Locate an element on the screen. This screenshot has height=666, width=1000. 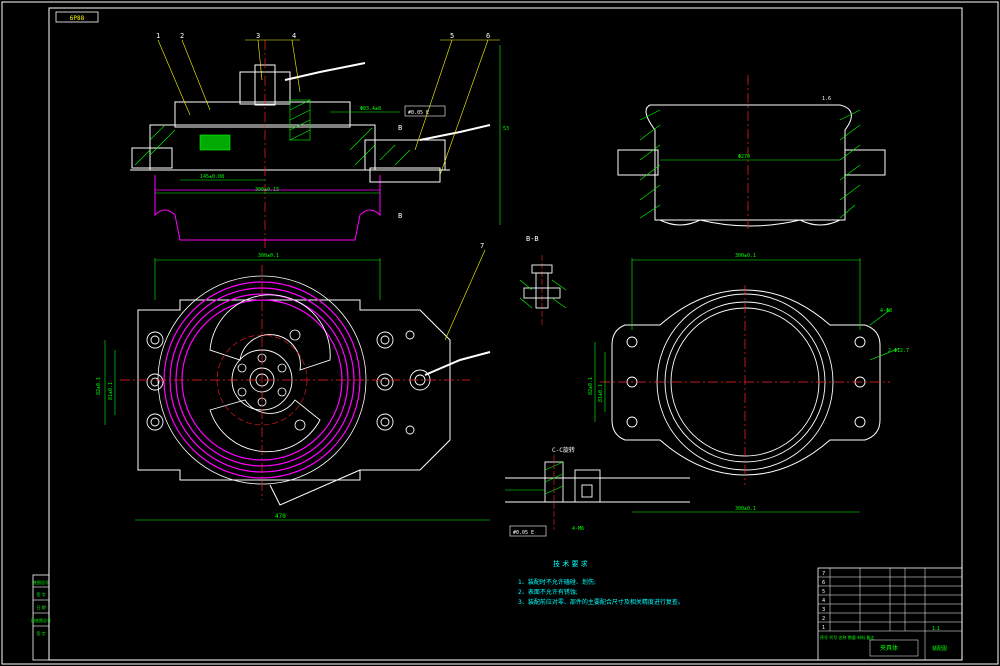
tech-req-item-3: 3、装配前应对零、部件的主要配合尺寸及相关精度进行复查。 is located at coordinates (601, 602).